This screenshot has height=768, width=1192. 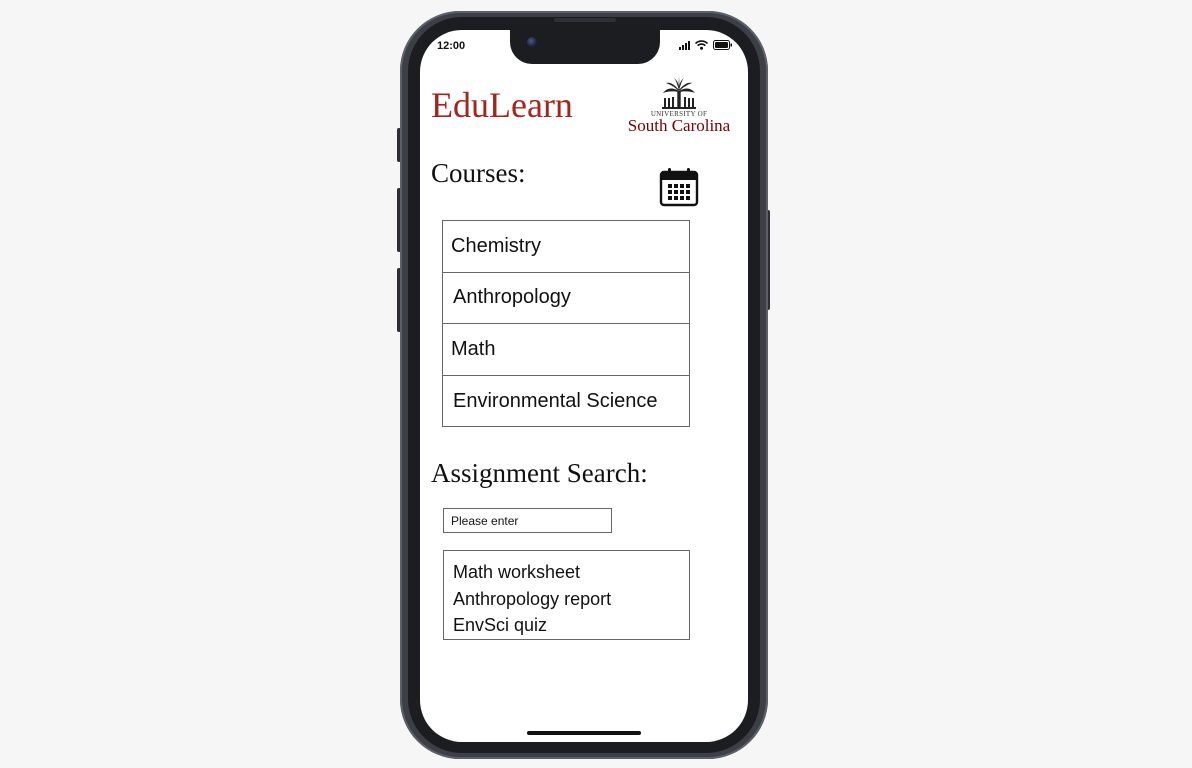 I want to click on status-icons, so click(x=706, y=45).